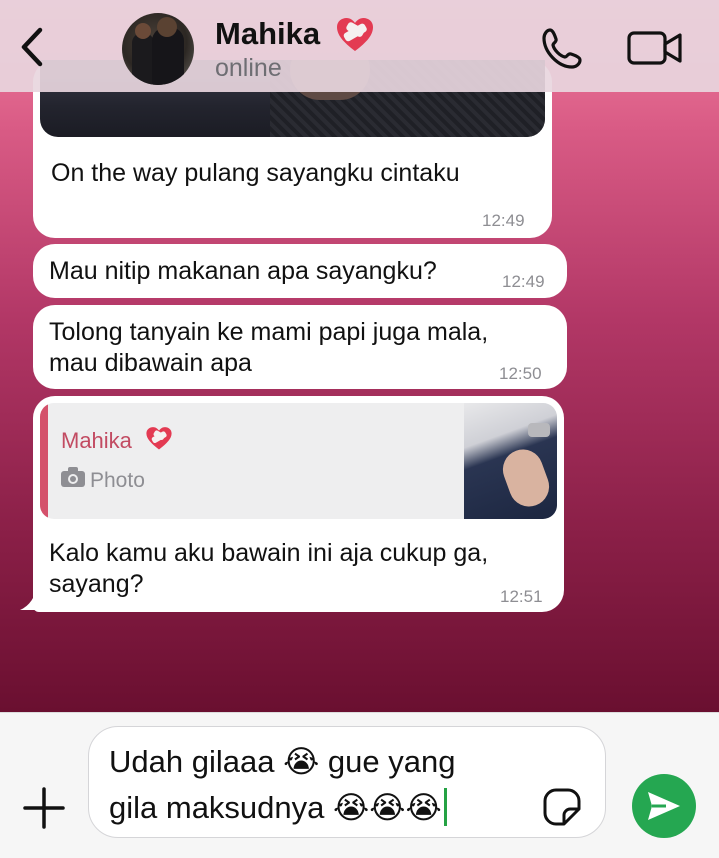  Describe the element at coordinates (267, 34) in the screenshot. I see `contact-name: Mahika` at that location.